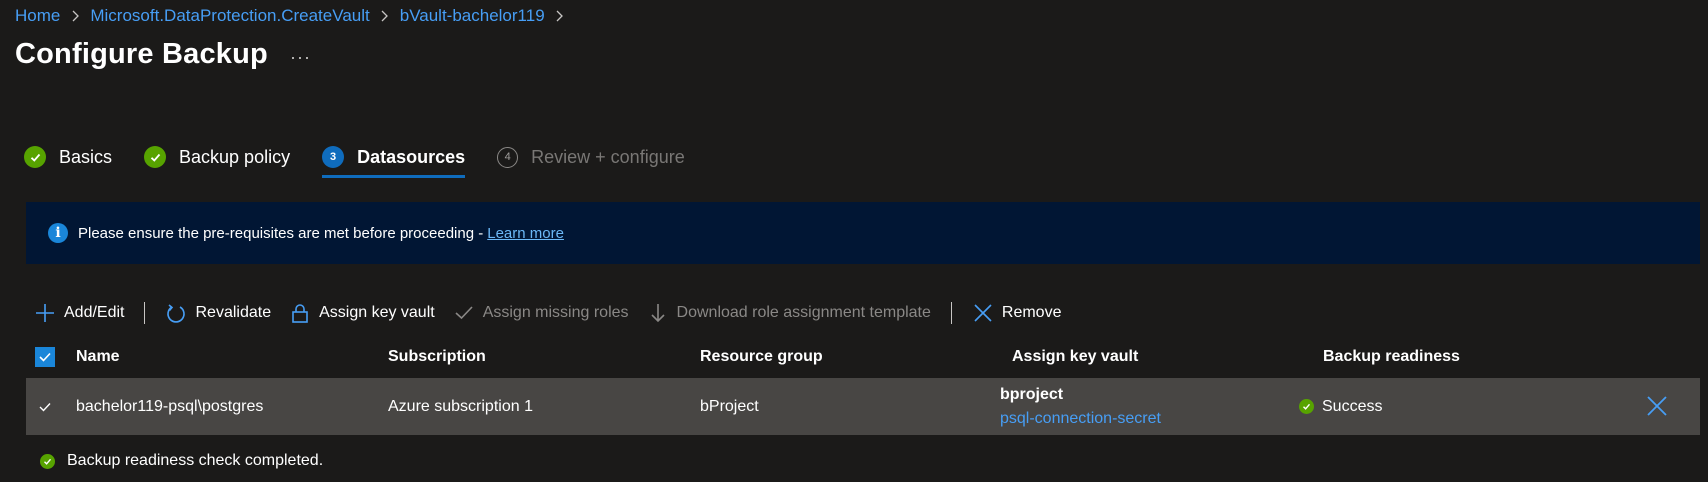  I want to click on breadcrumb-create-vault: Microsoft.DataProtection.CreateVault, so click(229, 16).